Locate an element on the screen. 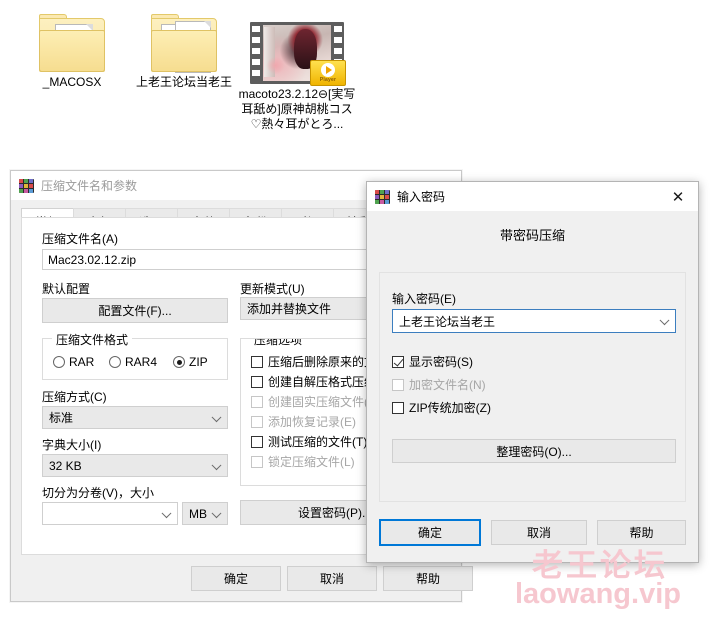 Image resolution: width=714 pixels, height=618 pixels. archive-format-group: 压缩文件格式 RAR RAR4 ZIP is located at coordinates (135, 355).